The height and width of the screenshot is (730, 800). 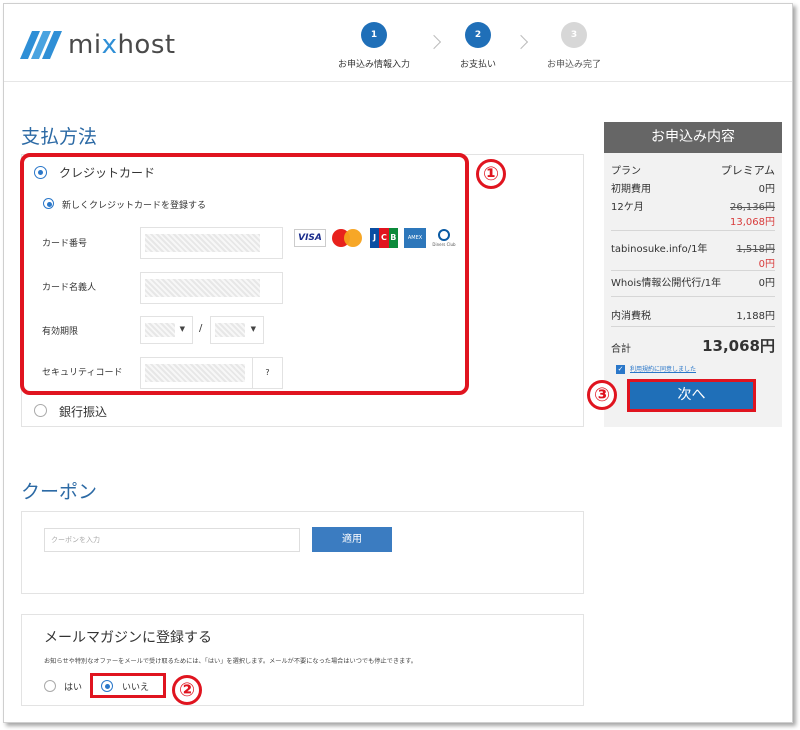 What do you see at coordinates (40, 410) in the screenshot?
I see `bank-transfer-radio` at bounding box center [40, 410].